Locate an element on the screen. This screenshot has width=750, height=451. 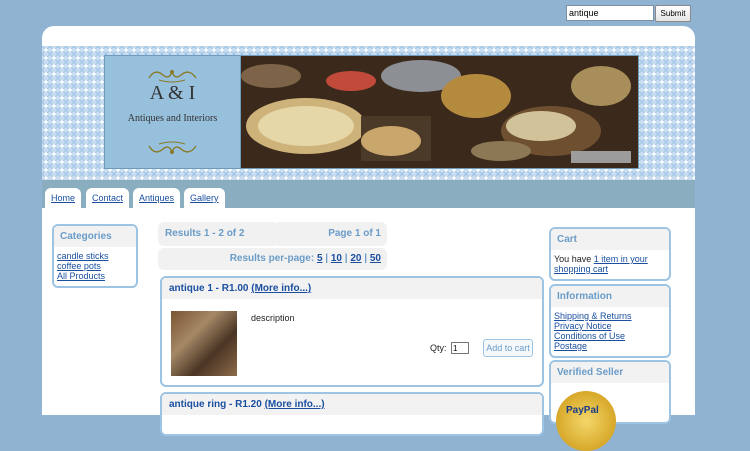
category-all-products: All Products is located at coordinates (95, 276).